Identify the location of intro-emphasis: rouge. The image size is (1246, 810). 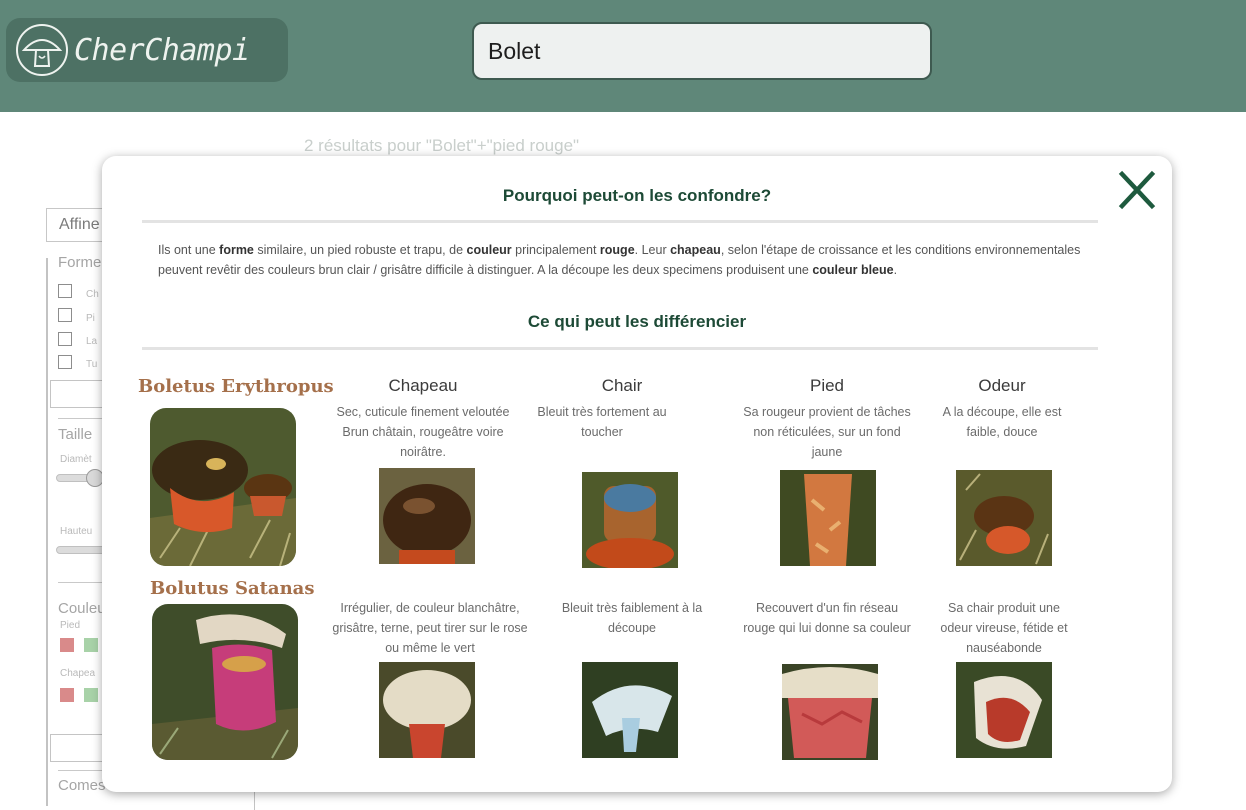
(617, 250).